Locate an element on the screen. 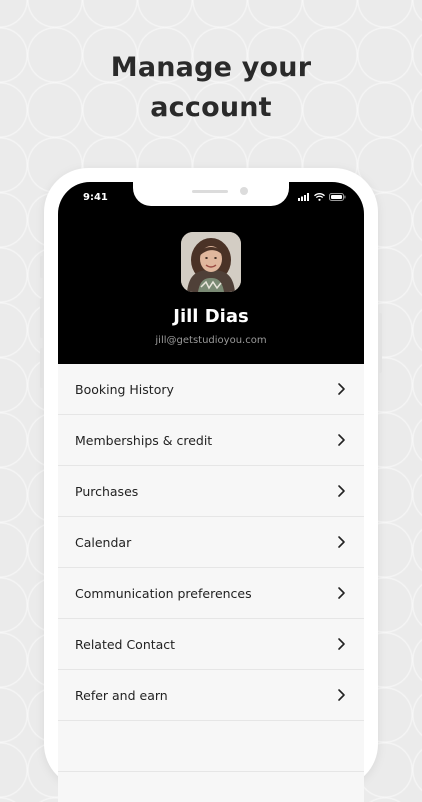  signal-icon is located at coordinates (303, 197).